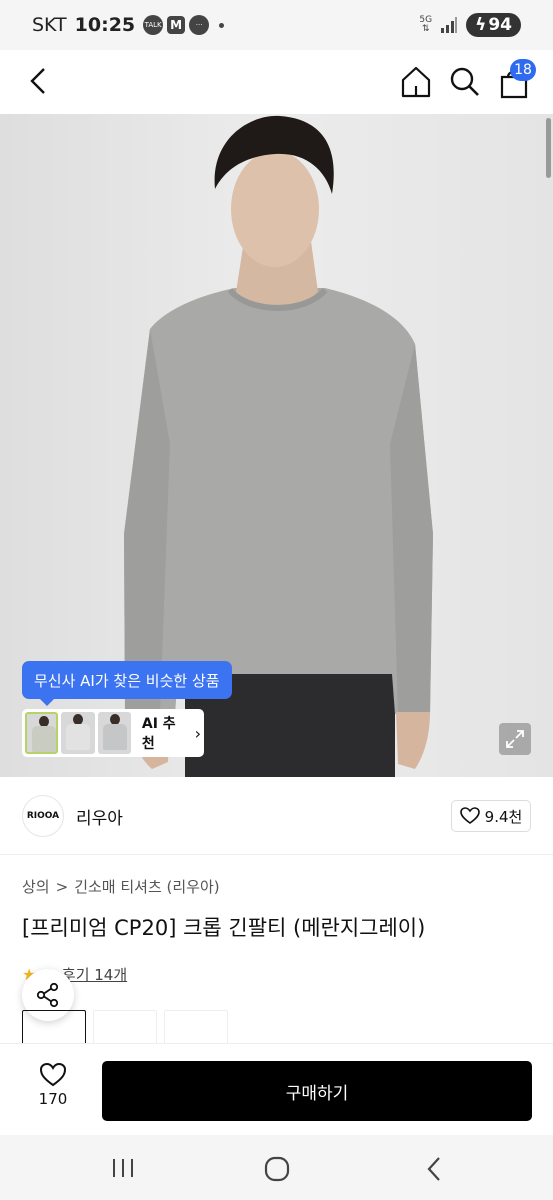 Image resolution: width=553 pixels, height=1200 pixels. Describe the element at coordinates (36, 886) in the screenshot. I see `breadcrumb-item: 상의` at that location.